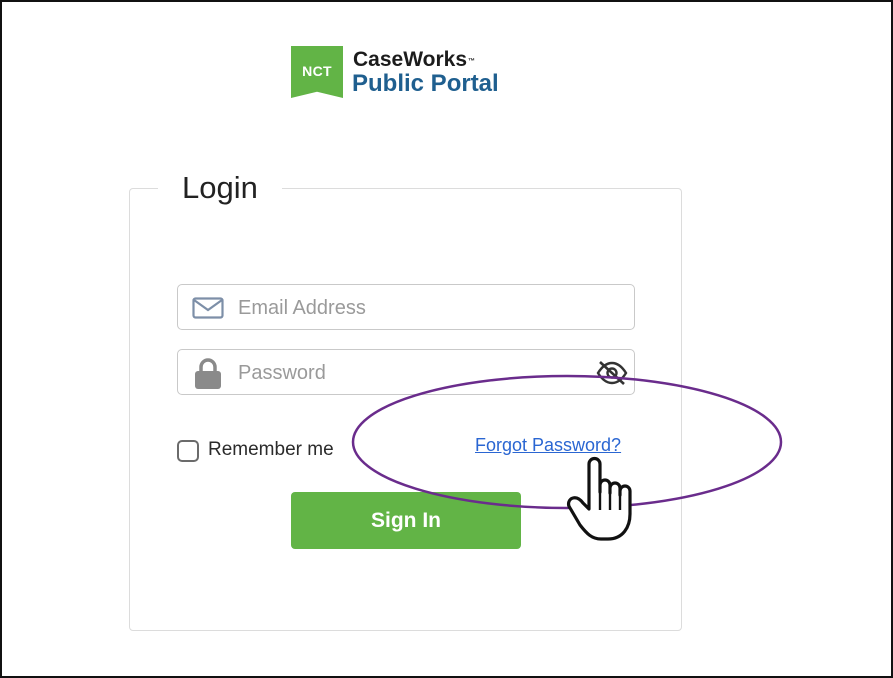 Image resolution: width=893 pixels, height=678 pixels. Describe the element at coordinates (410, 59) in the screenshot. I see `logo-title-text: CaseWorks` at that location.